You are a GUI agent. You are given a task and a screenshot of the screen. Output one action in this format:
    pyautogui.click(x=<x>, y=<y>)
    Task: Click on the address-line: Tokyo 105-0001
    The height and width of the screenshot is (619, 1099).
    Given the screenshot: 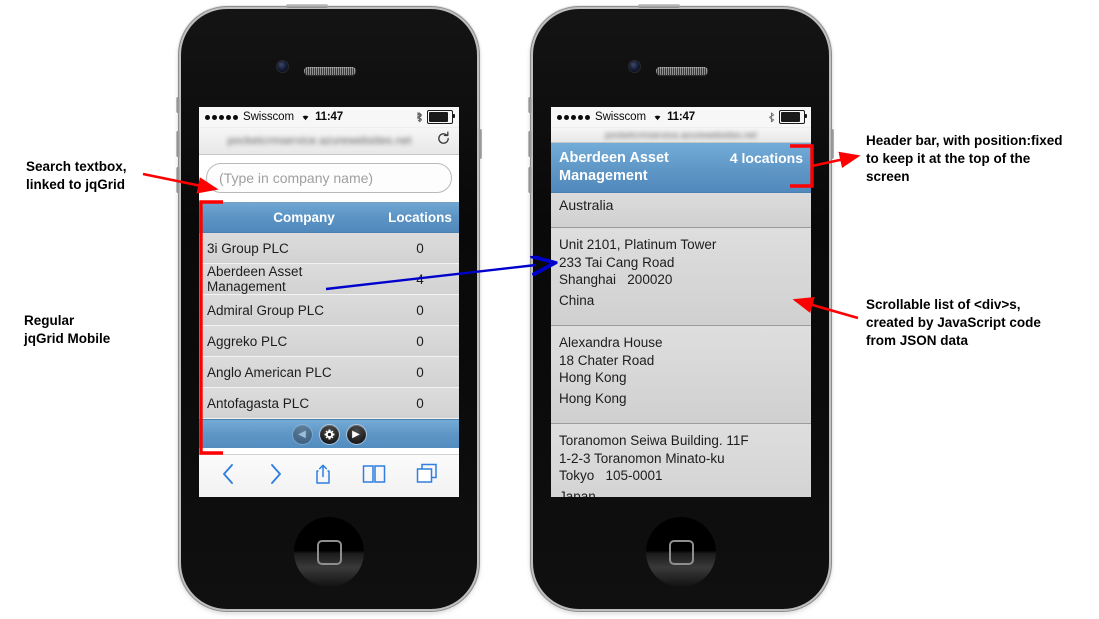 What is the action you would take?
    pyautogui.click(x=611, y=475)
    